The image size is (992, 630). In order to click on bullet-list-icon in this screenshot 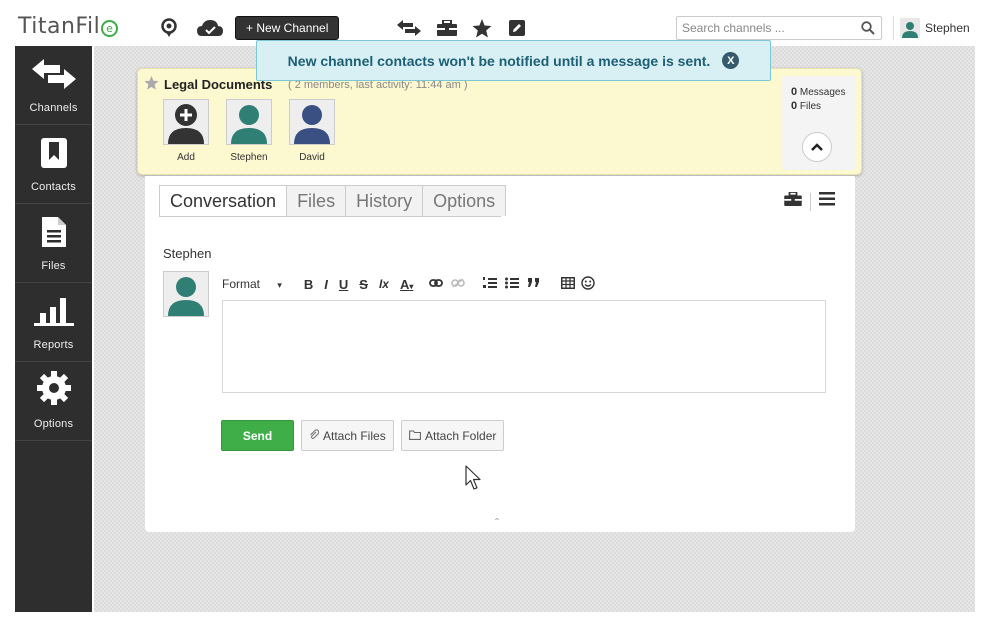, I will do `click(512, 284)`.